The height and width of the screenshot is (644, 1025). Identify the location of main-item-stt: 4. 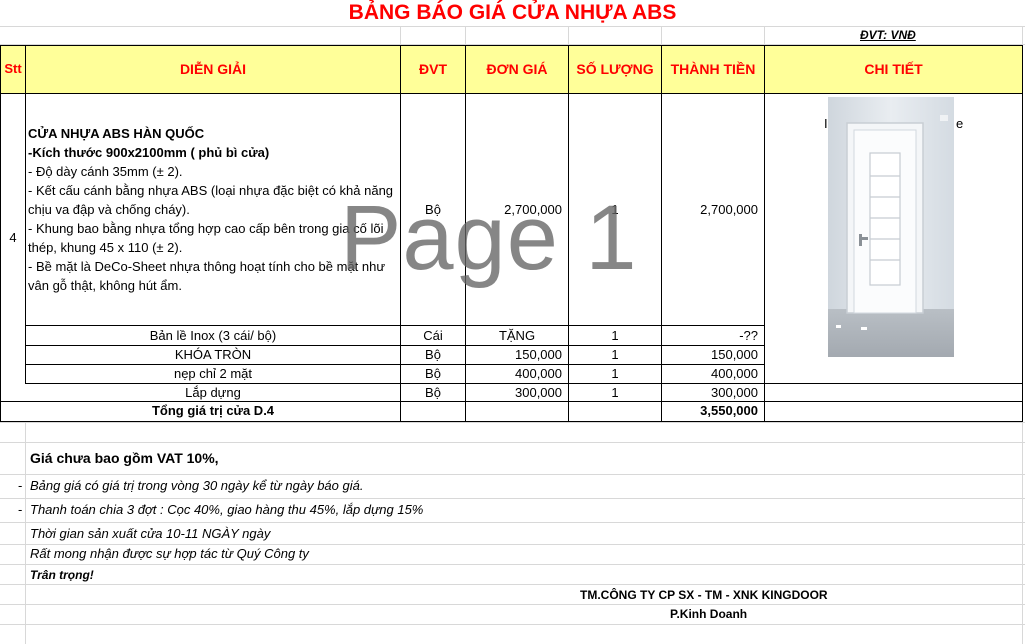
(13, 237).